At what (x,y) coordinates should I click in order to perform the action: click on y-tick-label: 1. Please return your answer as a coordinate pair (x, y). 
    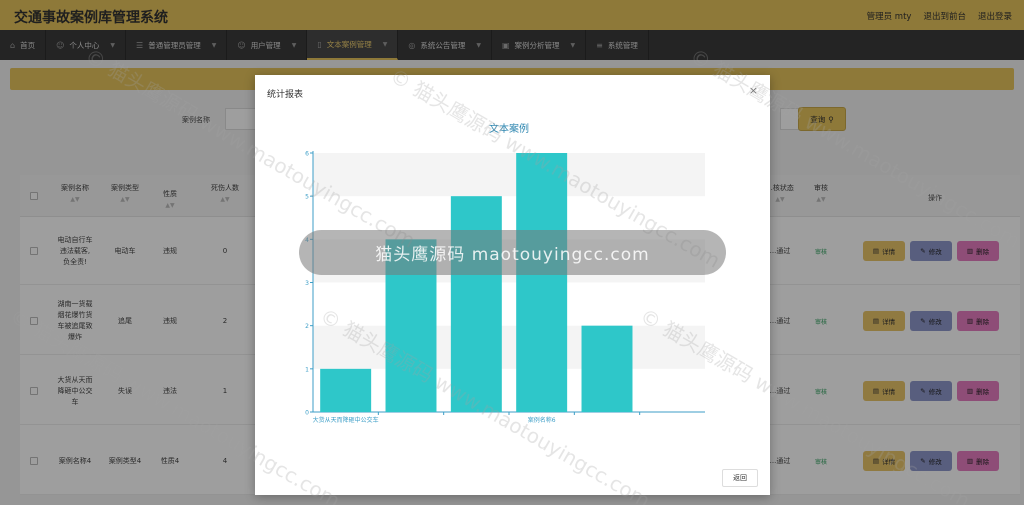
    Looking at the image, I should click on (307, 369).